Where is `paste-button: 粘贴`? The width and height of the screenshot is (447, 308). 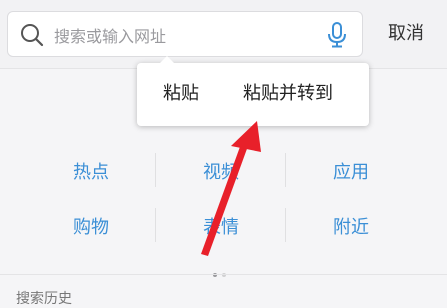
paste-button: 粘贴 is located at coordinates (181, 94).